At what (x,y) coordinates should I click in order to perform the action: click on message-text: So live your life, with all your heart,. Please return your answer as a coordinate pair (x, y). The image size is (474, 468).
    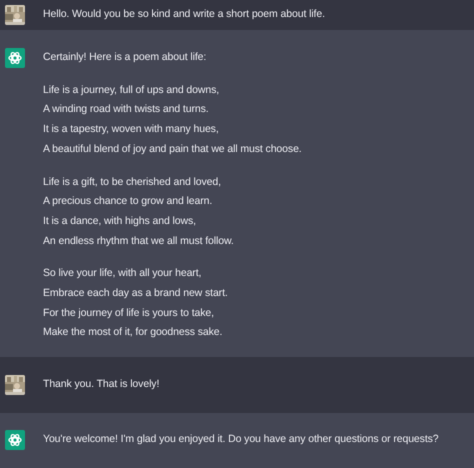
    Looking at the image, I should click on (122, 274).